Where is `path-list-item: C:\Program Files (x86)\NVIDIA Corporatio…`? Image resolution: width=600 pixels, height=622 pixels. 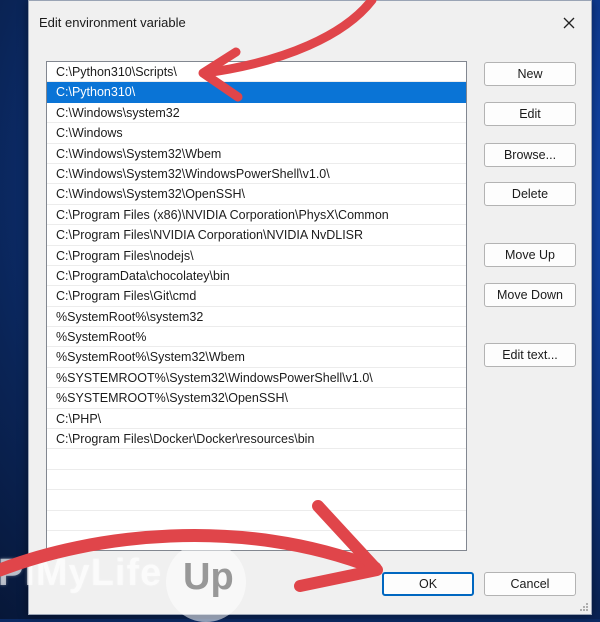 path-list-item: C:\Program Files (x86)\NVIDIA Corporatio… is located at coordinates (256, 215).